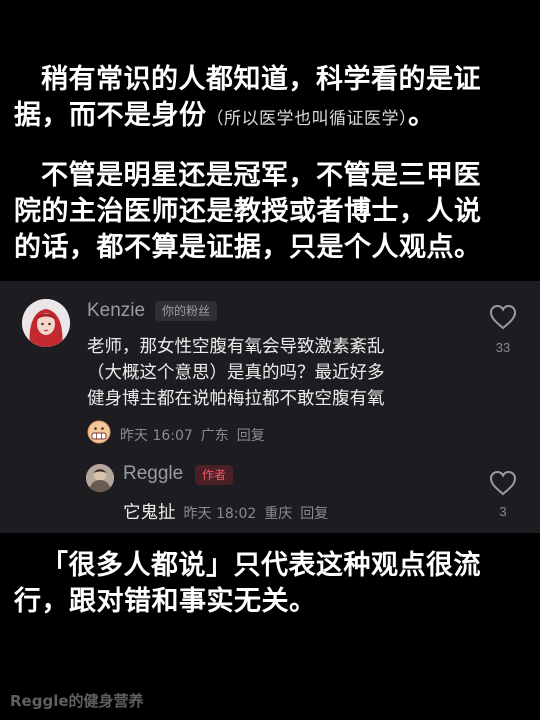  Describe the element at coordinates (99, 432) in the screenshot. I see `grimacing-face-emoji-icon` at that location.